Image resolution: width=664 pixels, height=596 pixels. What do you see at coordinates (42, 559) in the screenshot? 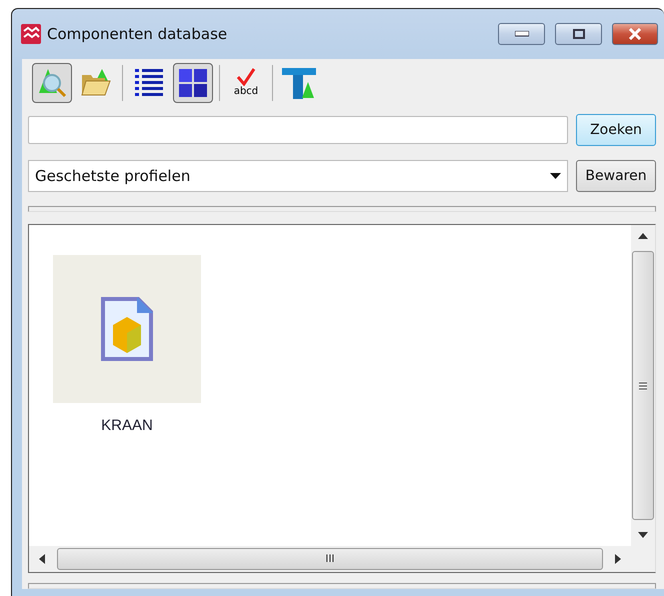
I see `scroll-left-arrow` at bounding box center [42, 559].